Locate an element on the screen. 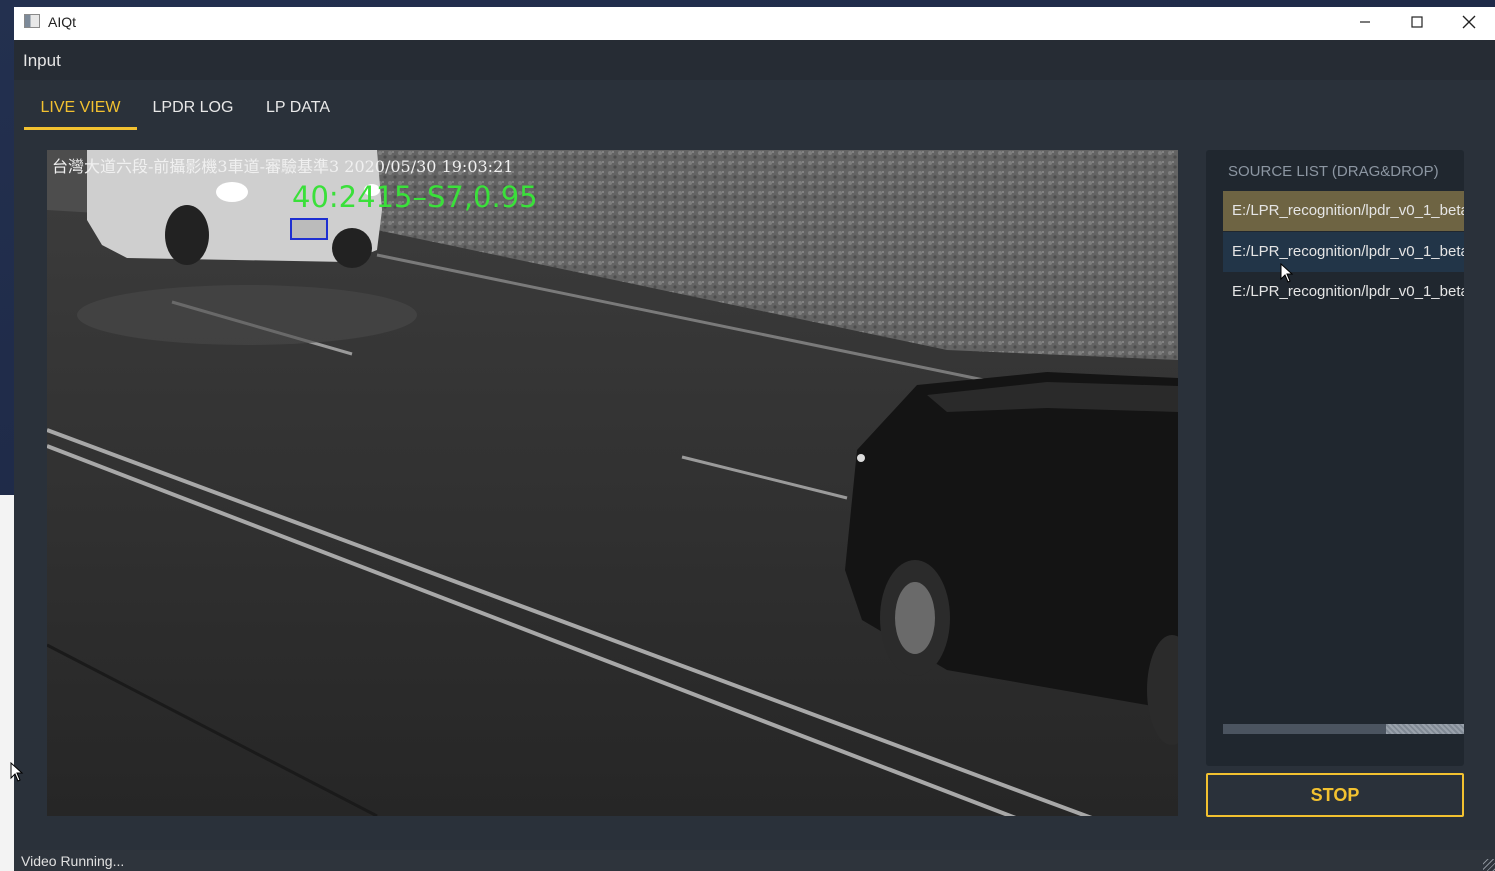 The image size is (1495, 871). license-plate-box is located at coordinates (309, 229).